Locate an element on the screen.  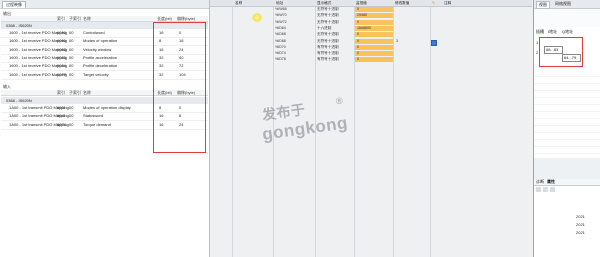
output-group-label: 0368 - IS620N is located at coordinates (19, 25).